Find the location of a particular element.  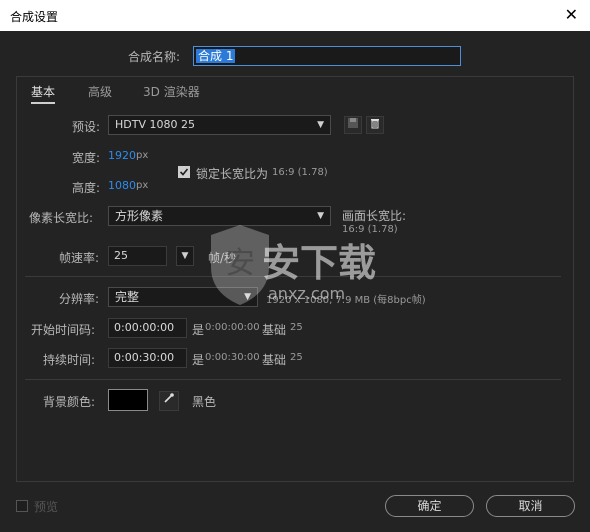

svg-text: 安 is located at coordinates (240, 263).